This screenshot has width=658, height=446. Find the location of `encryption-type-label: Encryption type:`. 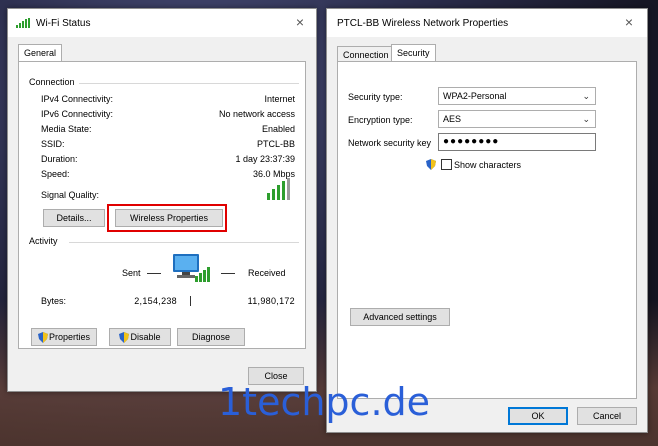

encryption-type-label: Encryption type: is located at coordinates (380, 120).